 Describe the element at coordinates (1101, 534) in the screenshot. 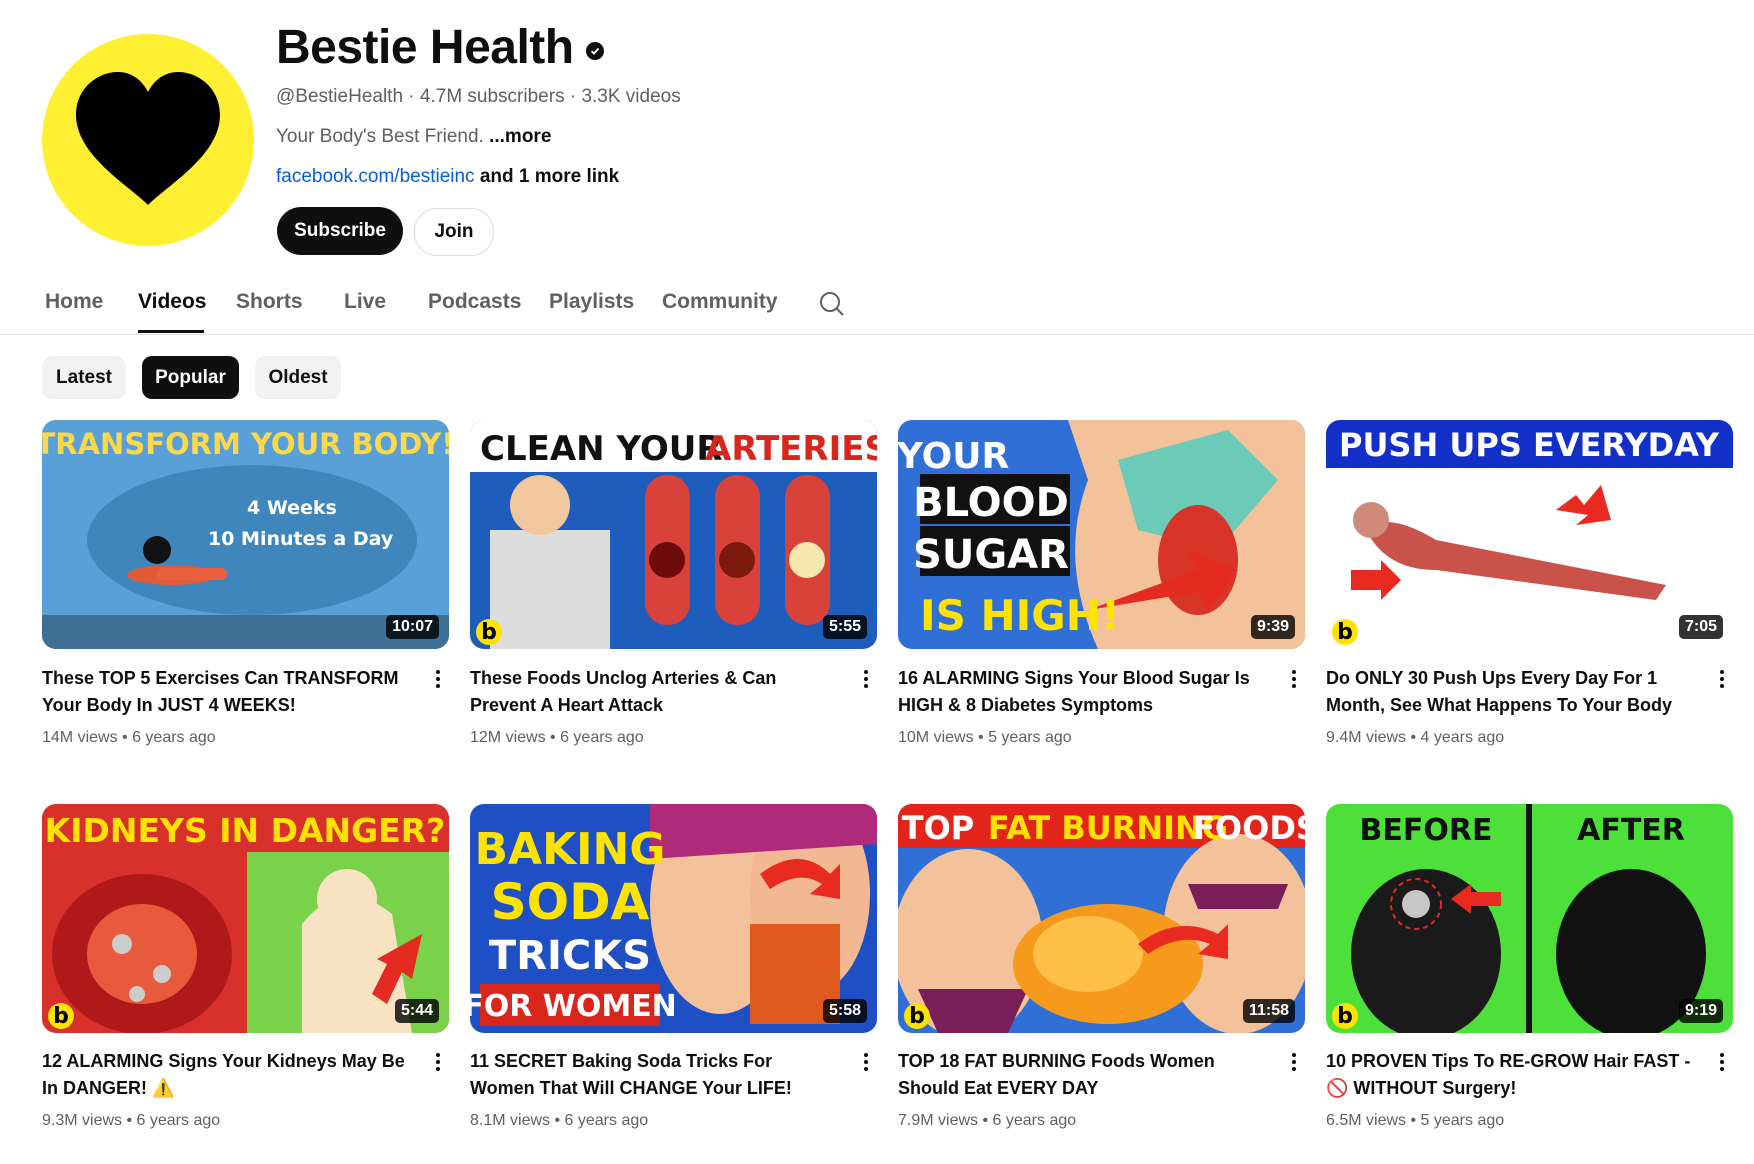

I see `video-thumbnail: YOUR BLOOD SUGAR IS HIGH! 9:39` at that location.